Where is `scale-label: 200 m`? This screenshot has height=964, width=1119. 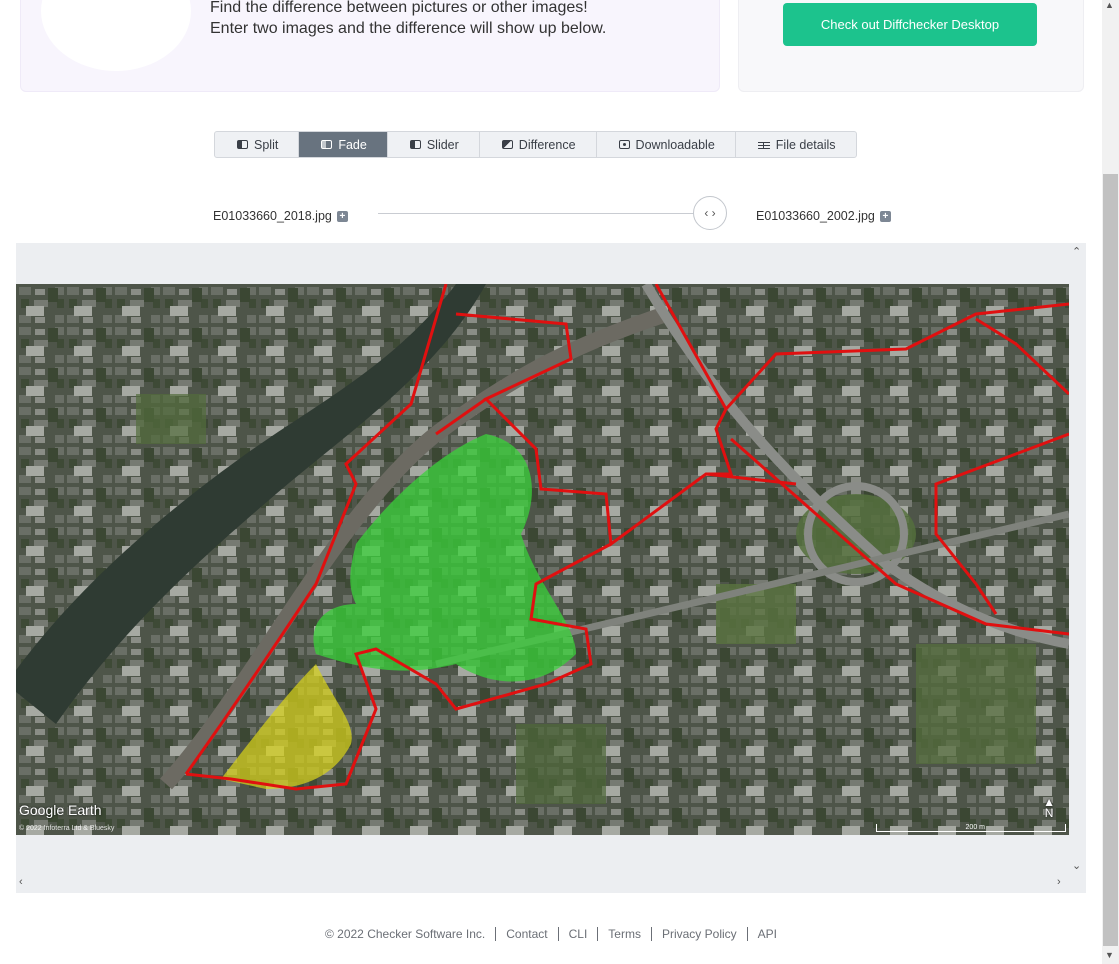 scale-label: 200 m is located at coordinates (975, 827).